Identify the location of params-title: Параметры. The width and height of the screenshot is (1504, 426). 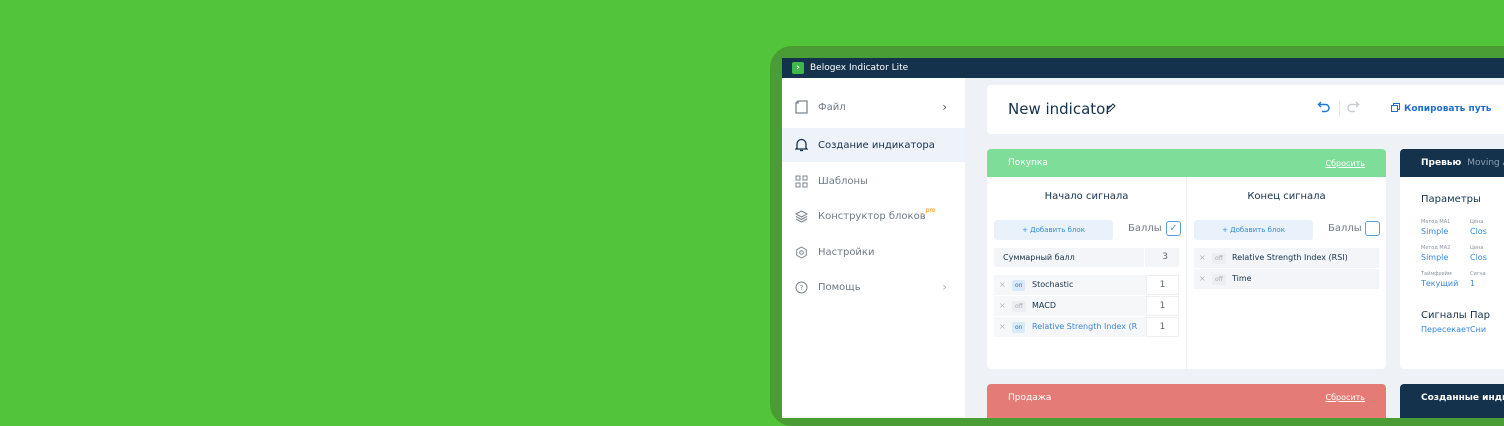
(1451, 199).